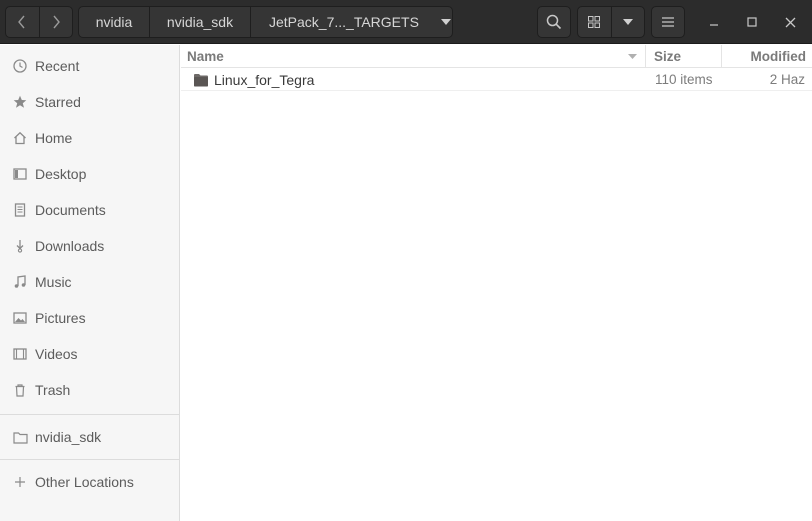 This screenshot has width=812, height=521. What do you see at coordinates (684, 56) in the screenshot?
I see `column-size-header: Size` at bounding box center [684, 56].